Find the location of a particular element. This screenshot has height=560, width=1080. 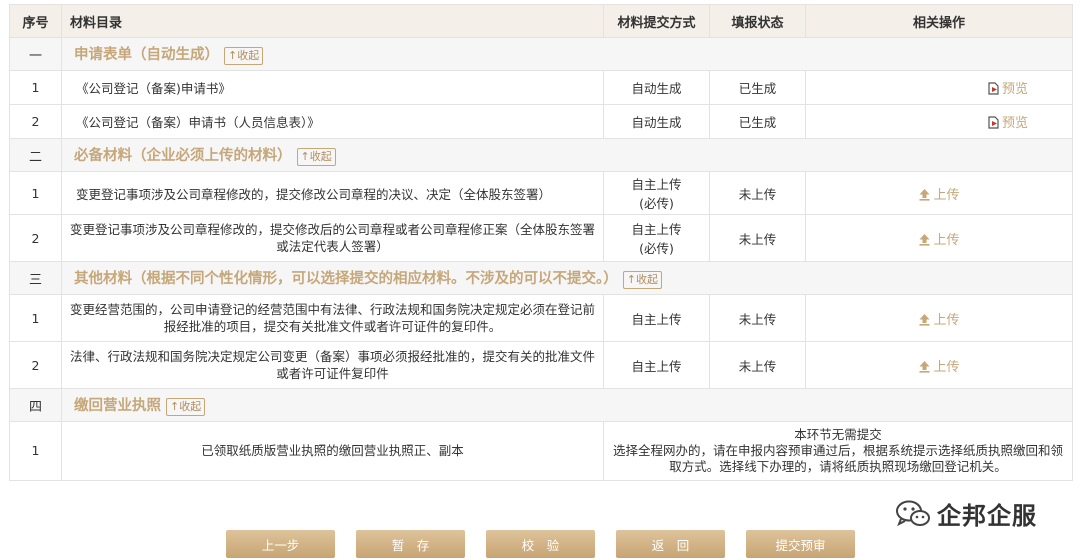

section-title-cell: 申请表单（自动生成） ↑收起 is located at coordinates (567, 54).